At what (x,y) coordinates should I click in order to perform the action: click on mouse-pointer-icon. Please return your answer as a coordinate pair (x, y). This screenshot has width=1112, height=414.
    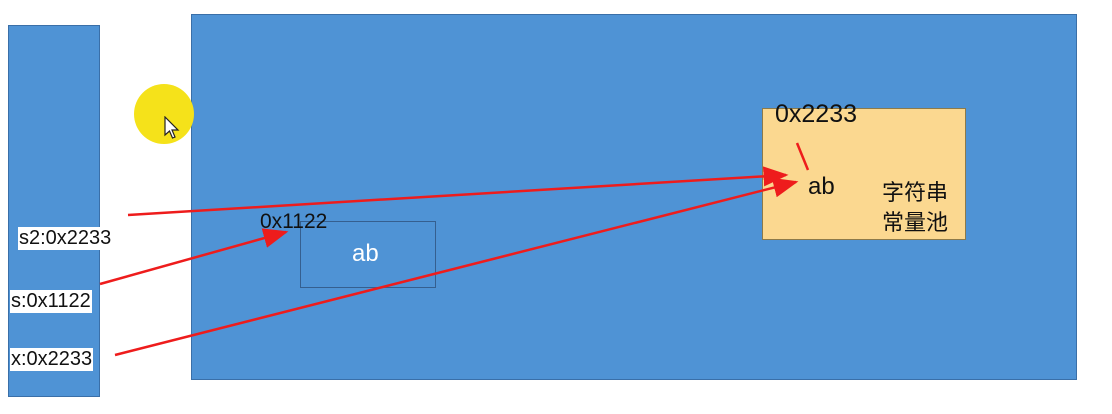
    Looking at the image, I should click on (172, 127).